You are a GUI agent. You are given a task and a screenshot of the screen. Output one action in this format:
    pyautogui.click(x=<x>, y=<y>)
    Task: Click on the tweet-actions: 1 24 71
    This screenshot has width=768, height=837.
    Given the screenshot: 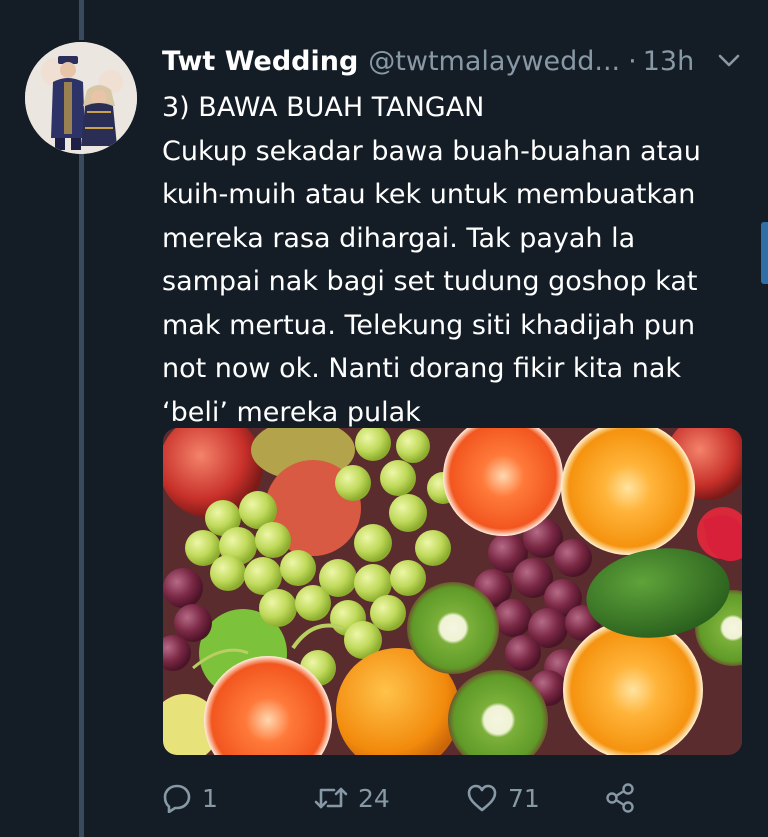 What is the action you would take?
    pyautogui.click(x=442, y=798)
    